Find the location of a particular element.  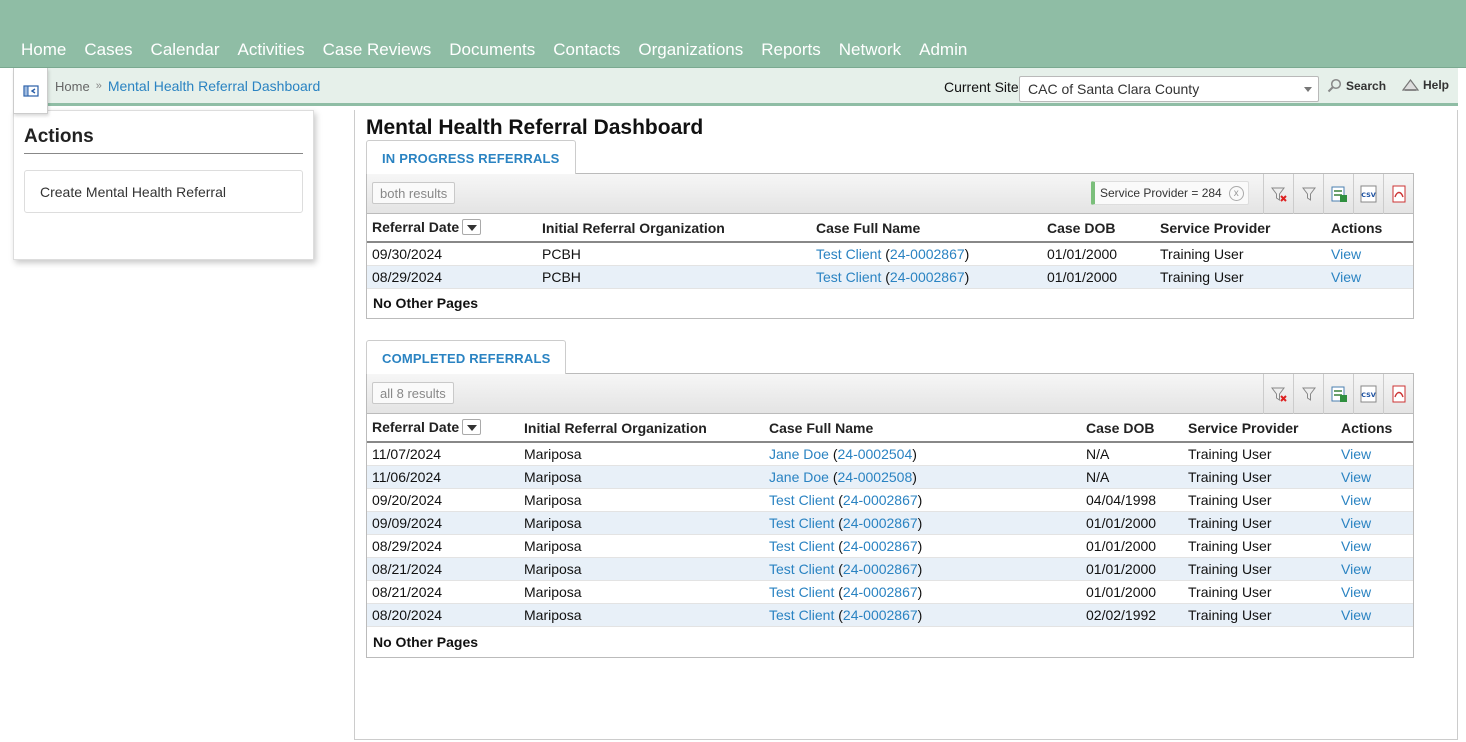

search-link: Search is located at coordinates (1356, 85).